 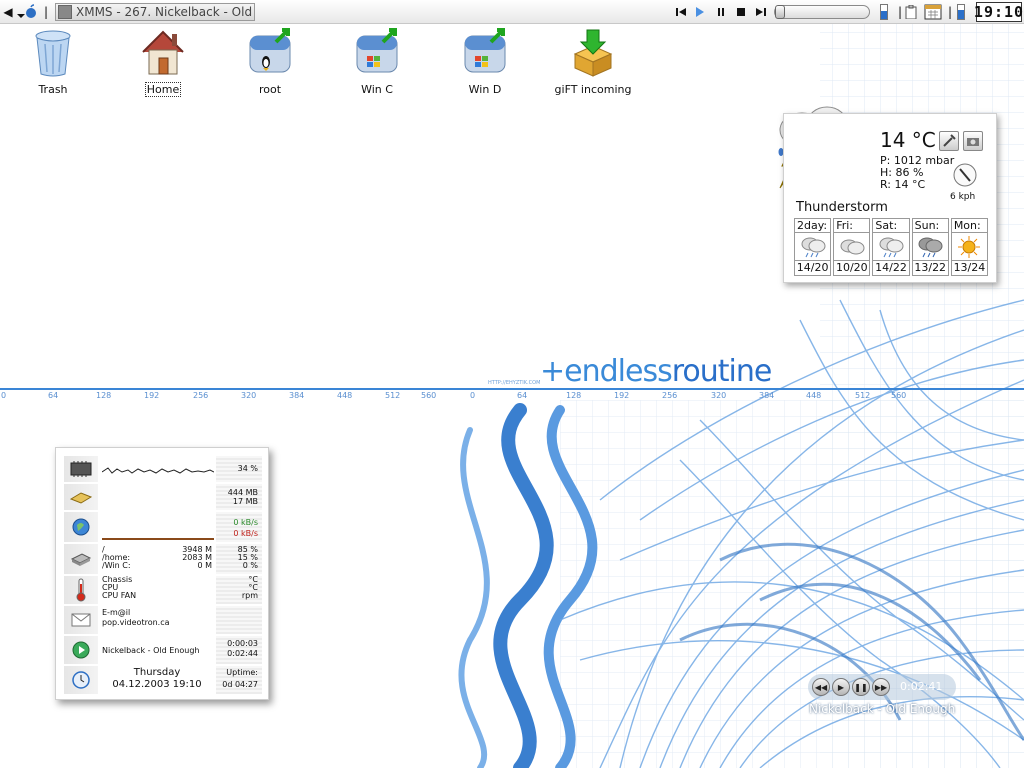 I want to click on apple-menu-icon, so click(x=26, y=11).